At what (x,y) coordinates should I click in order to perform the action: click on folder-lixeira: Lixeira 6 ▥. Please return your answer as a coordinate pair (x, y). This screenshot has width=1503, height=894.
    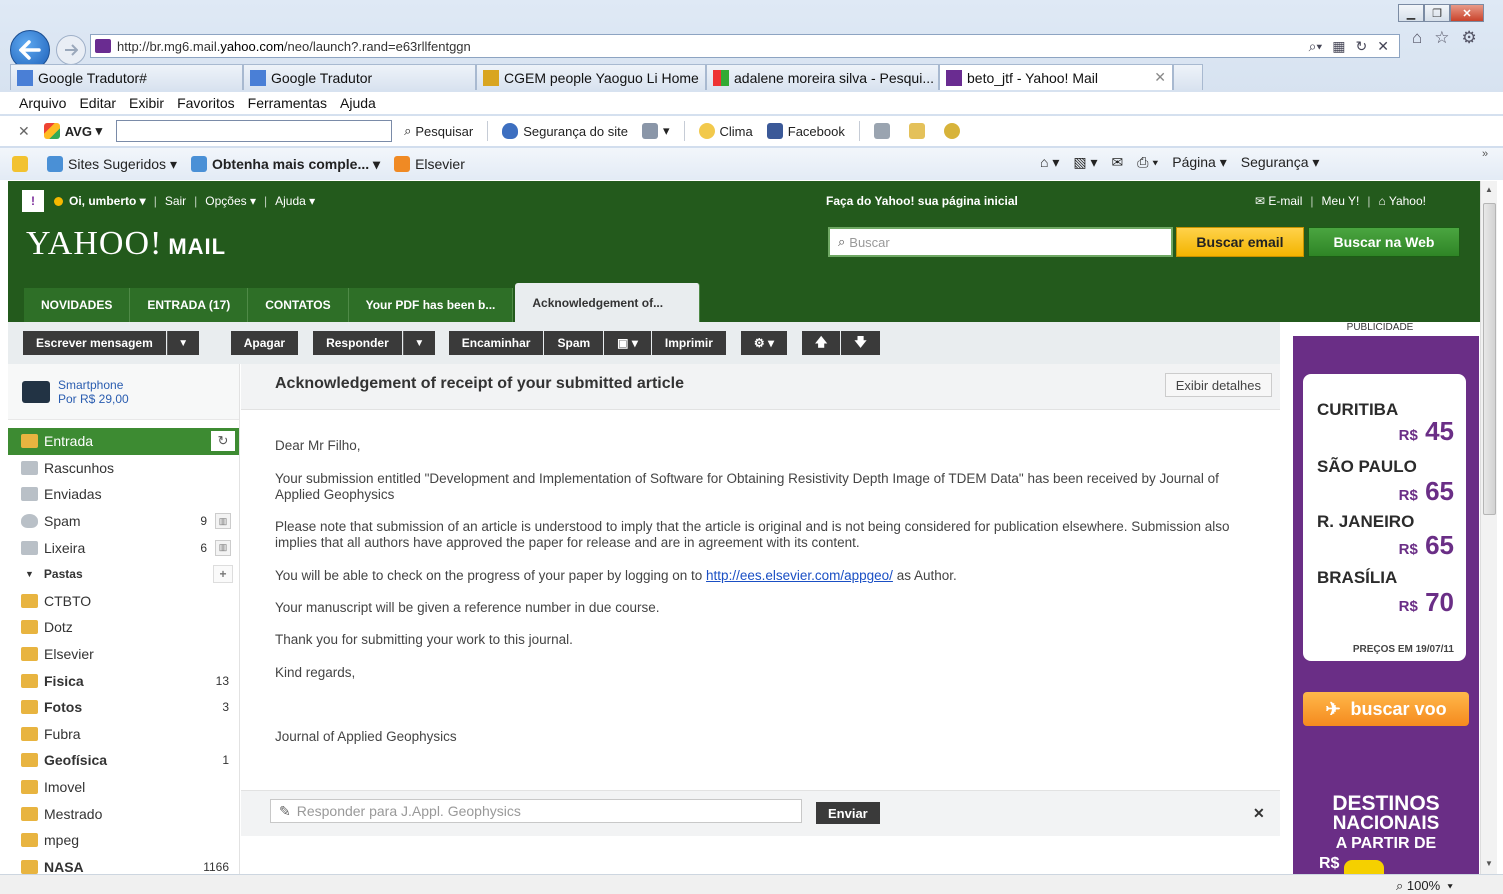
    Looking at the image, I should click on (123, 547).